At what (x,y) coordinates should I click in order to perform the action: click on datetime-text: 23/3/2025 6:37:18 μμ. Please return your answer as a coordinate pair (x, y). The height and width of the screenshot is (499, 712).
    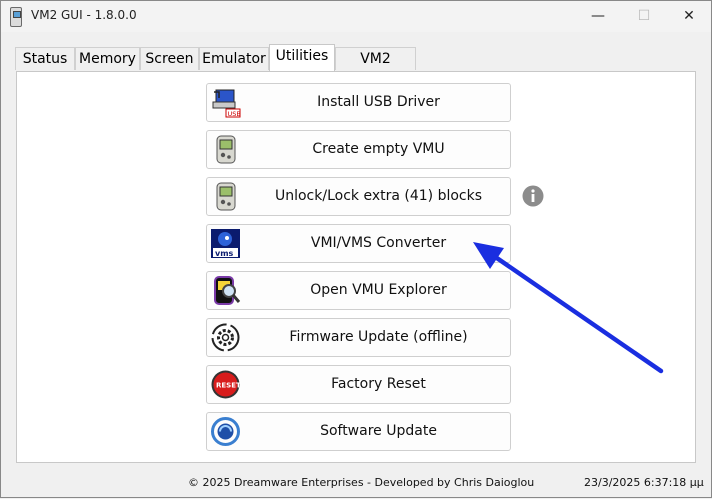
    Looking at the image, I should click on (644, 482).